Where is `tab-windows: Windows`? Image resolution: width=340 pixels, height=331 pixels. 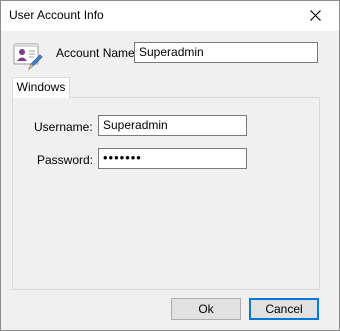
tab-windows: Windows is located at coordinates (41, 87).